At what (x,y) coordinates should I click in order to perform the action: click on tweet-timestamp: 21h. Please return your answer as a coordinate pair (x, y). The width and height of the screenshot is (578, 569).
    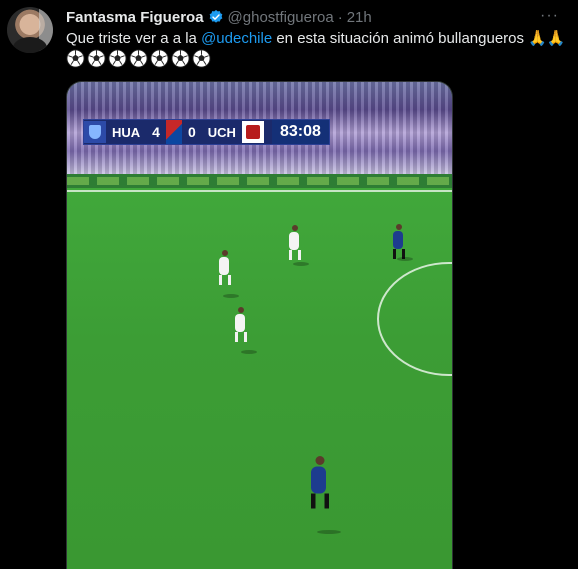
    Looking at the image, I should click on (359, 17).